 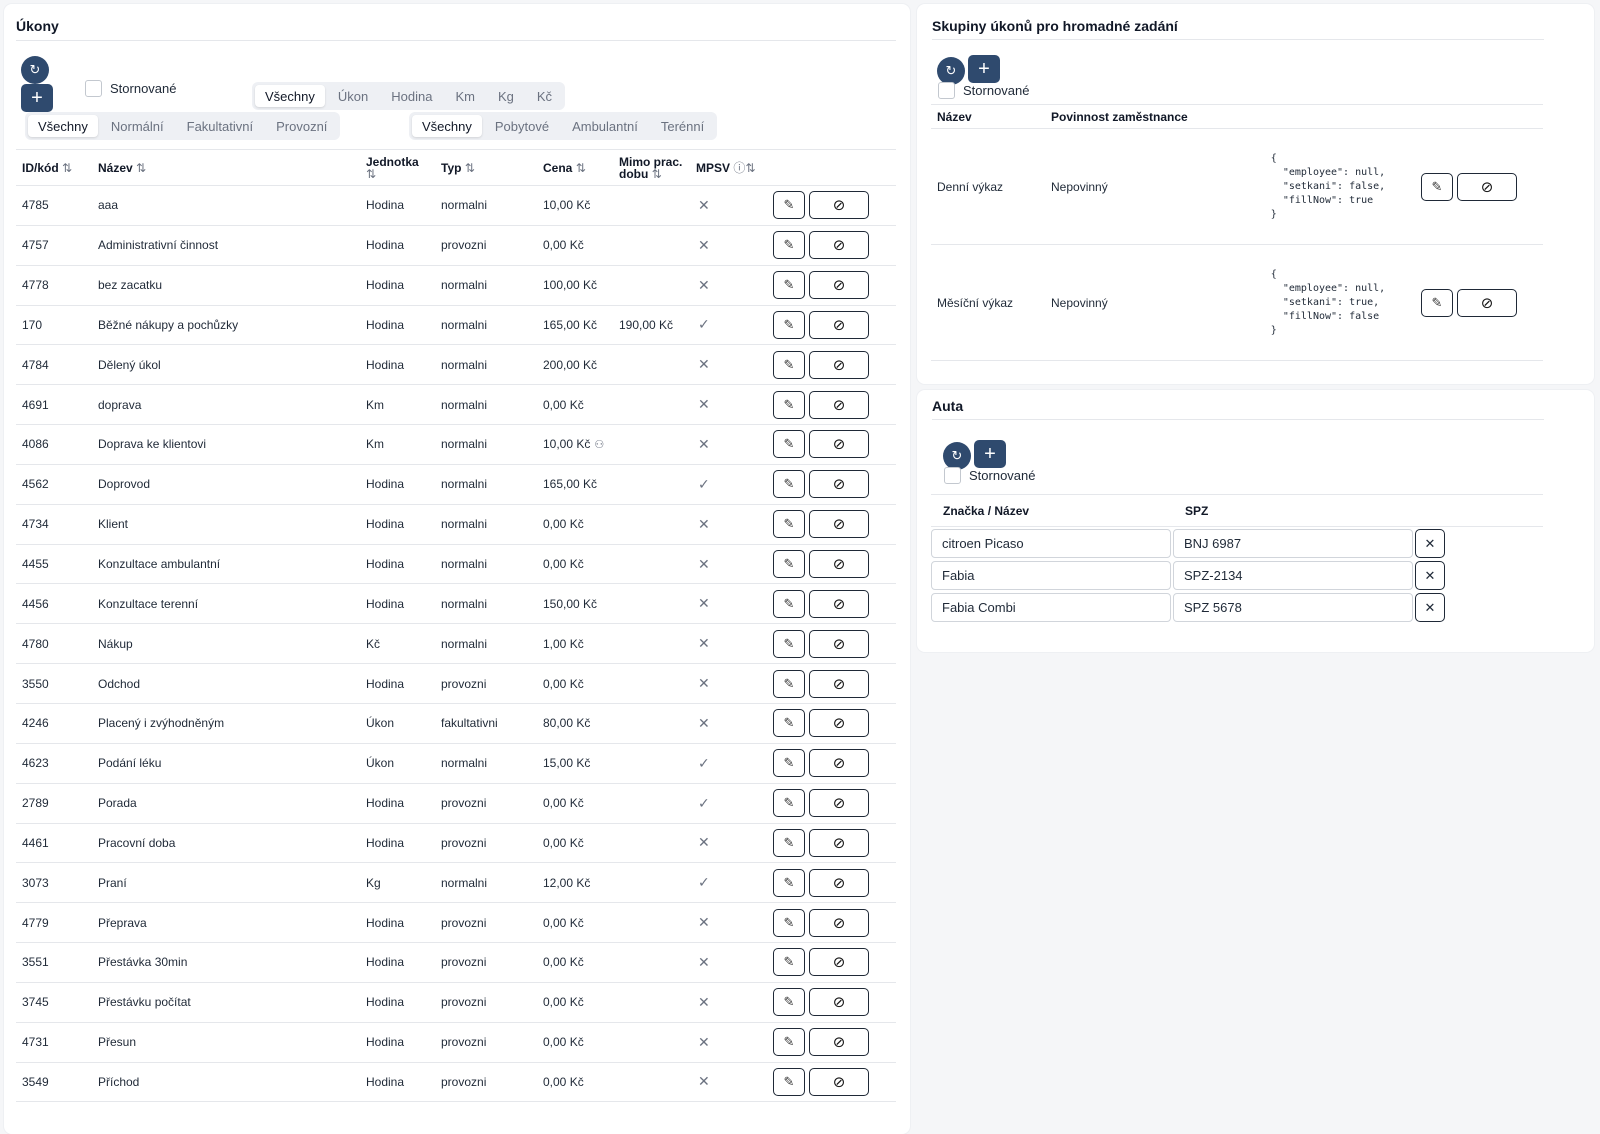 I want to click on auta-add-button: +, so click(x=990, y=454).